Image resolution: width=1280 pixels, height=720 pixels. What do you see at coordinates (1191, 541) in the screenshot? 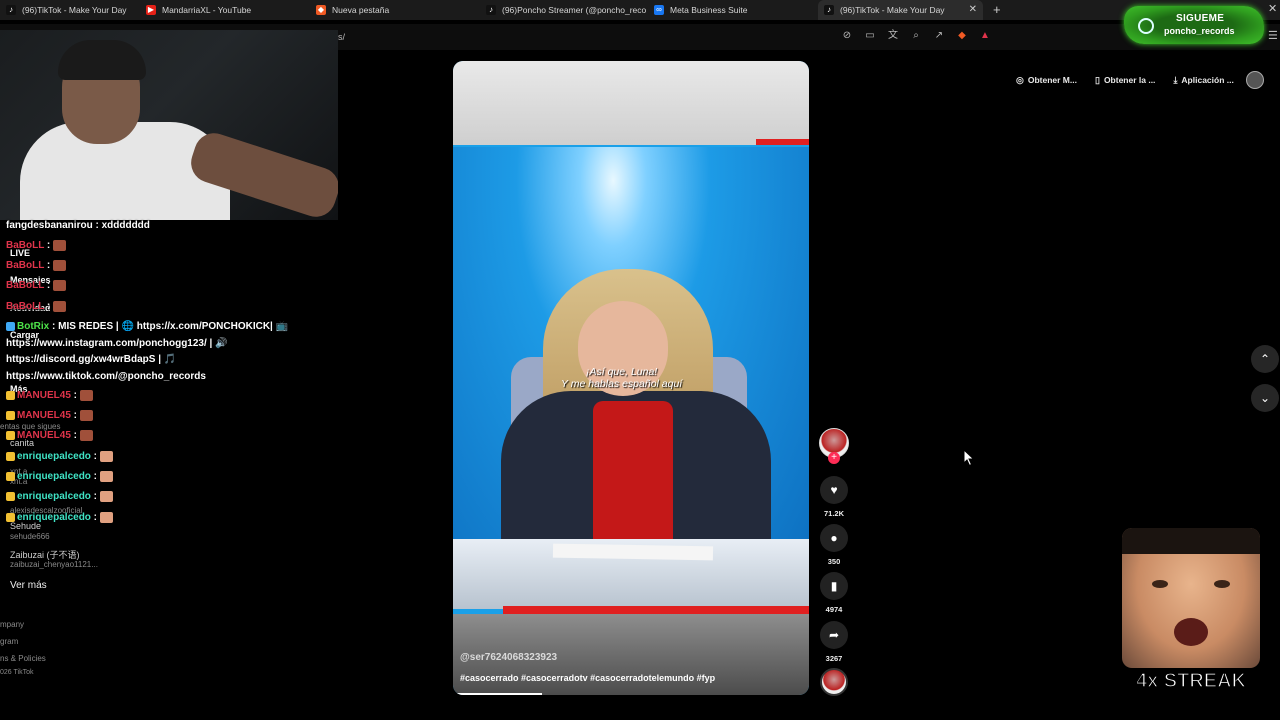
I see `streak-hair` at bounding box center [1191, 541].